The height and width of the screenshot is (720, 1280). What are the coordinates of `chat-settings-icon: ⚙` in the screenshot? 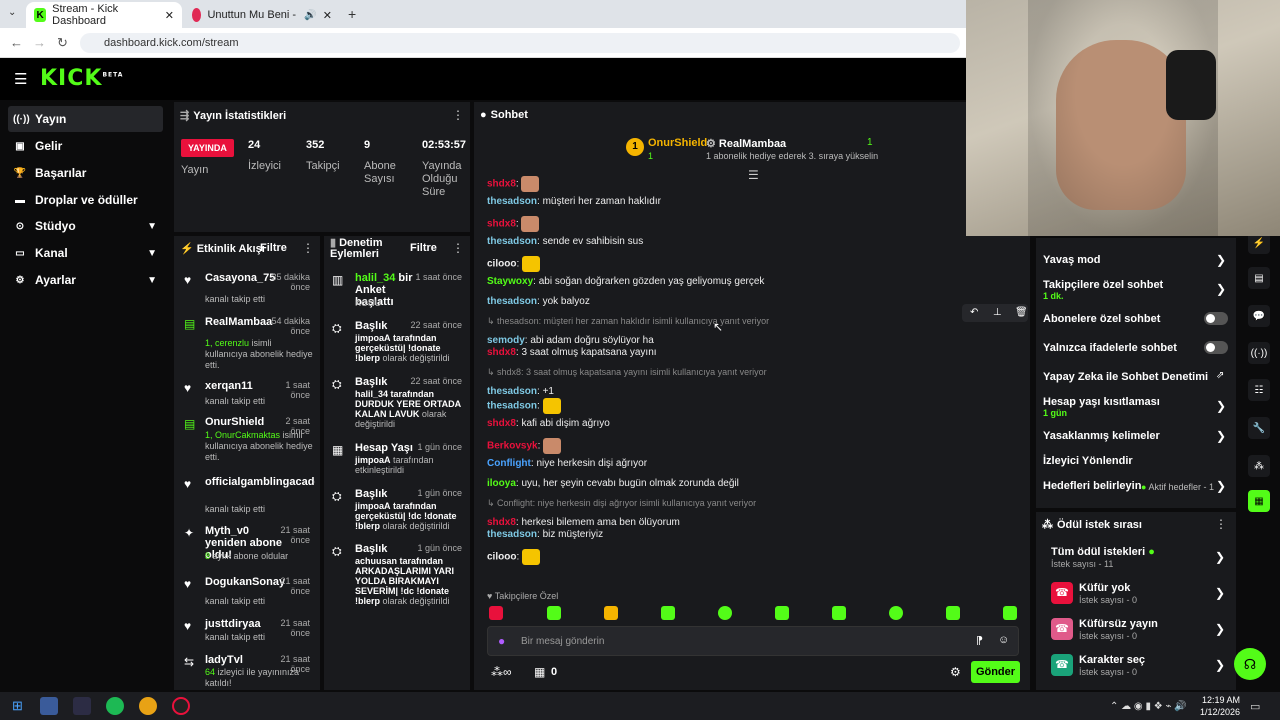 It's located at (955, 672).